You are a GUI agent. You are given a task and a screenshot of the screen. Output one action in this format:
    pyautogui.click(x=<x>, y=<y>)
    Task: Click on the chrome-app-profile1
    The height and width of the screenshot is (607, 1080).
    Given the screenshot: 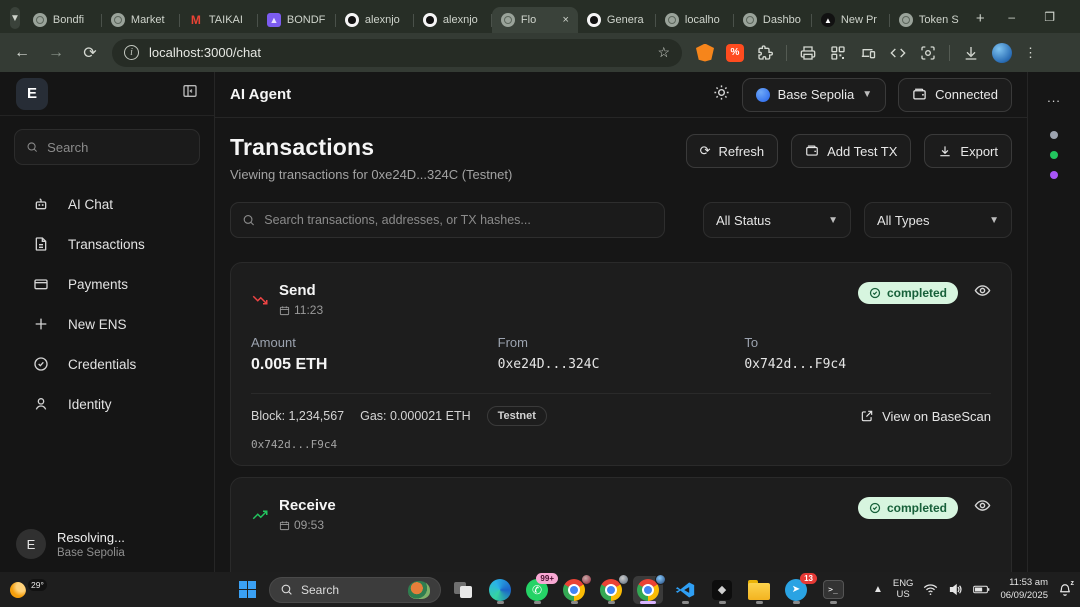 What is the action you would take?
    pyautogui.click(x=575, y=588)
    